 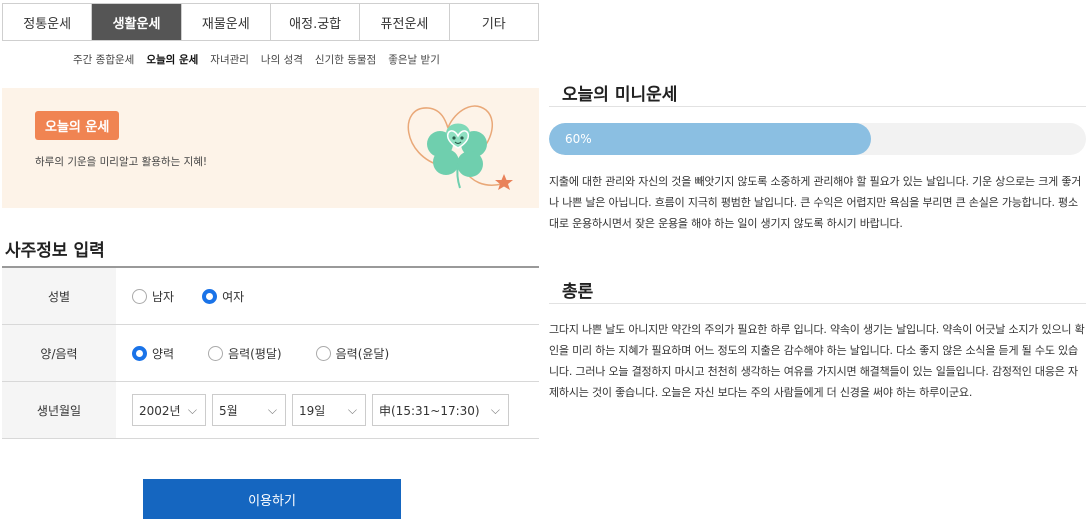 What do you see at coordinates (255, 353) in the screenshot?
I see `lunar-normal-label: 음력(평달)` at bounding box center [255, 353].